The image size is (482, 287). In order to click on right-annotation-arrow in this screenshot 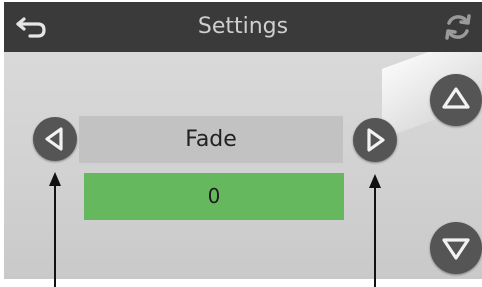, I will do `click(375, 230)`.